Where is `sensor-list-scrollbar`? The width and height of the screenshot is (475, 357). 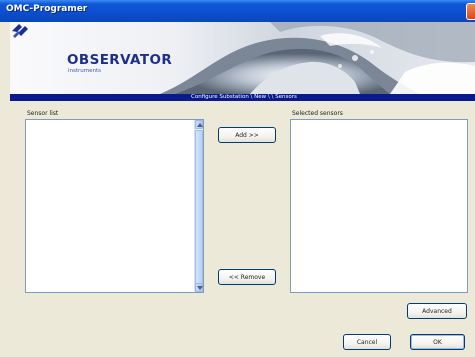
sensor-list-scrollbar is located at coordinates (198, 206).